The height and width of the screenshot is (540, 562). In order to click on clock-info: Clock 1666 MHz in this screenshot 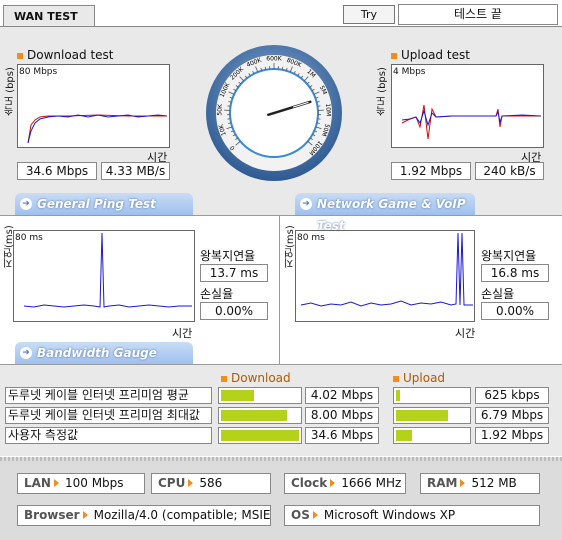, I will do `click(345, 483)`.